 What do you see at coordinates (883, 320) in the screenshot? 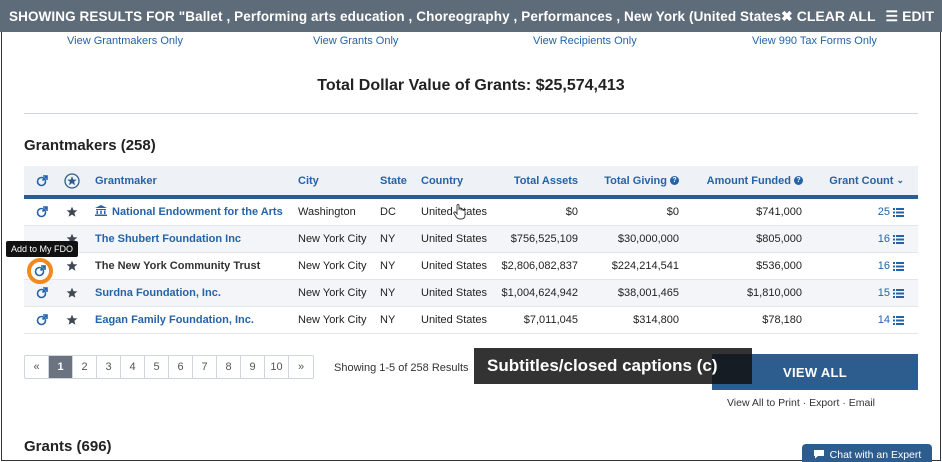
I see `grant-count-value: 14` at bounding box center [883, 320].